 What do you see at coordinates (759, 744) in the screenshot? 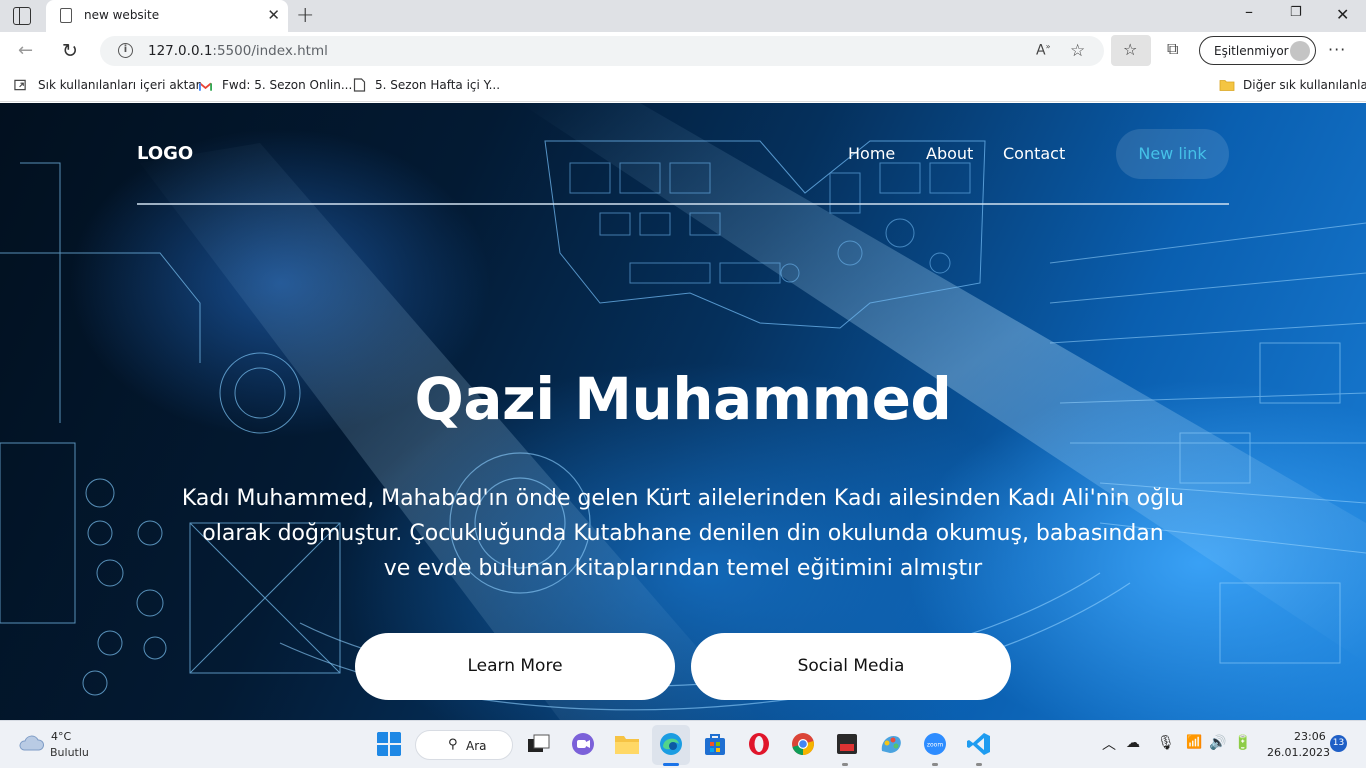
I see `opera-icon` at bounding box center [759, 744].